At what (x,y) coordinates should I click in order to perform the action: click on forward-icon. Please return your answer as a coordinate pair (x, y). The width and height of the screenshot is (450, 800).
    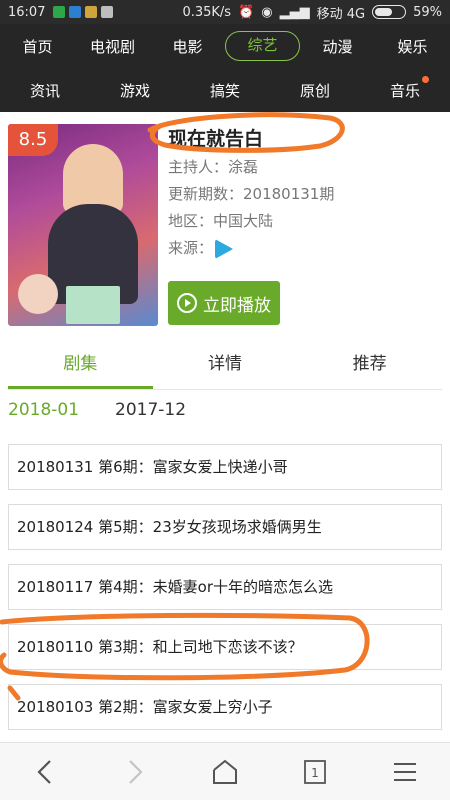
    Looking at the image, I should click on (135, 772).